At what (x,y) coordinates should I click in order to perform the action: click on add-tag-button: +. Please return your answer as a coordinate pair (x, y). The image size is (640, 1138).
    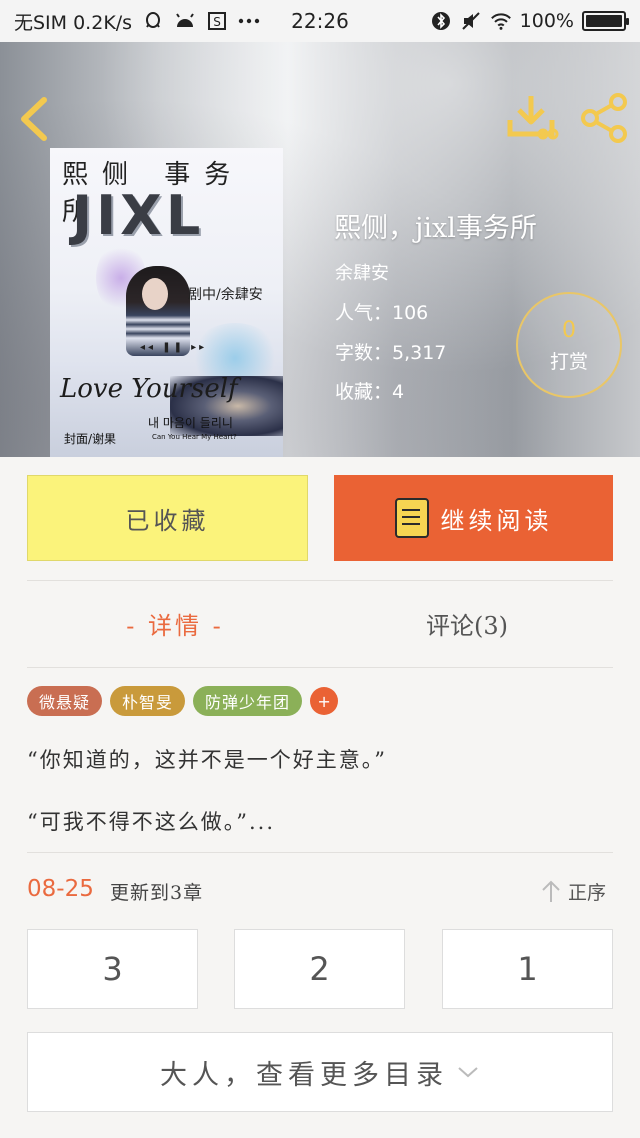
    Looking at the image, I should click on (324, 701).